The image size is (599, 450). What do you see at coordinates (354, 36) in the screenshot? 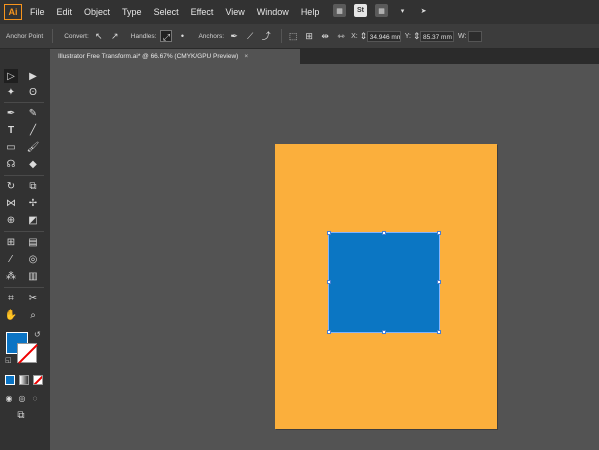
I see `x-label: X:` at bounding box center [354, 36].